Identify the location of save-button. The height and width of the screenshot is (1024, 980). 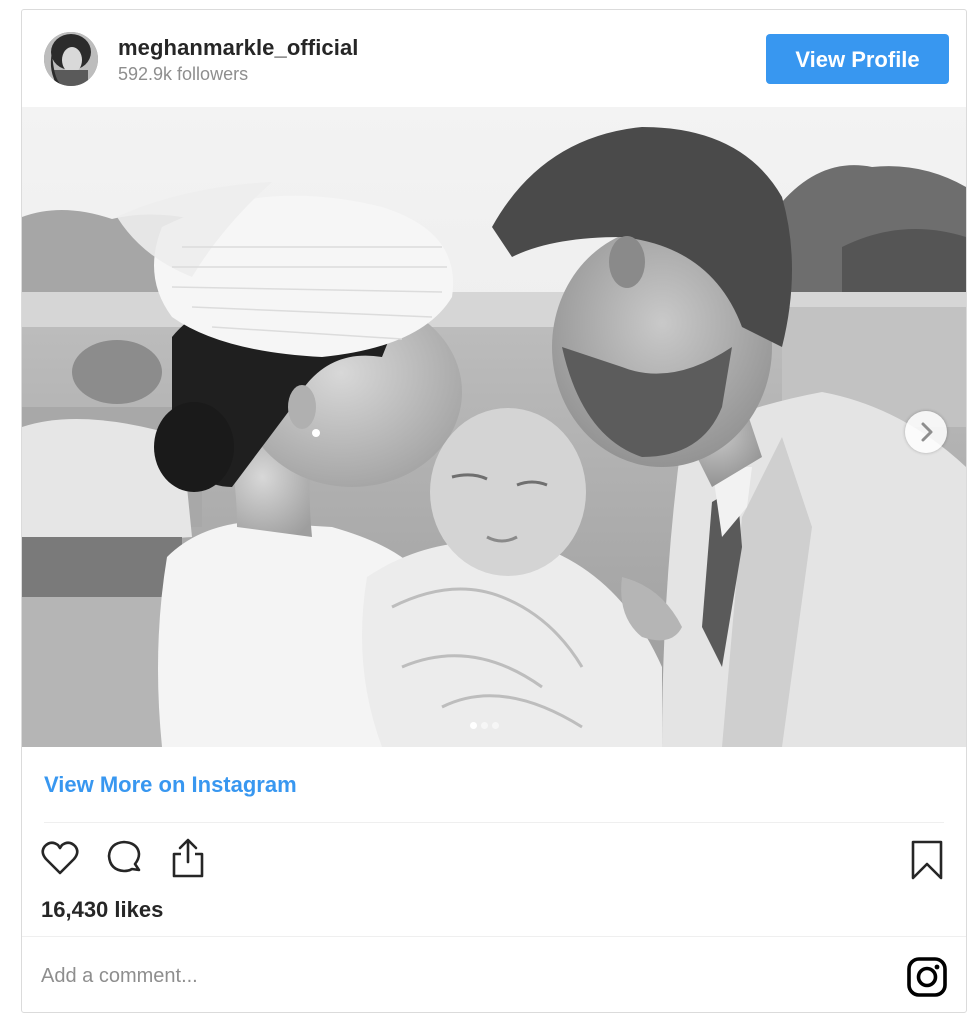
(927, 858).